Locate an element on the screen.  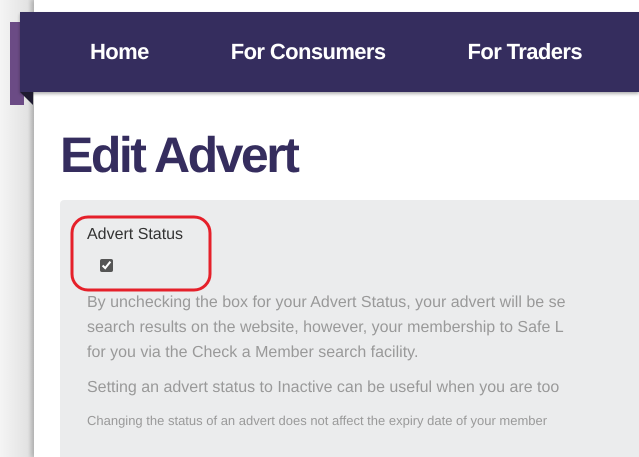
nav-link: For Traders is located at coordinates (525, 52).